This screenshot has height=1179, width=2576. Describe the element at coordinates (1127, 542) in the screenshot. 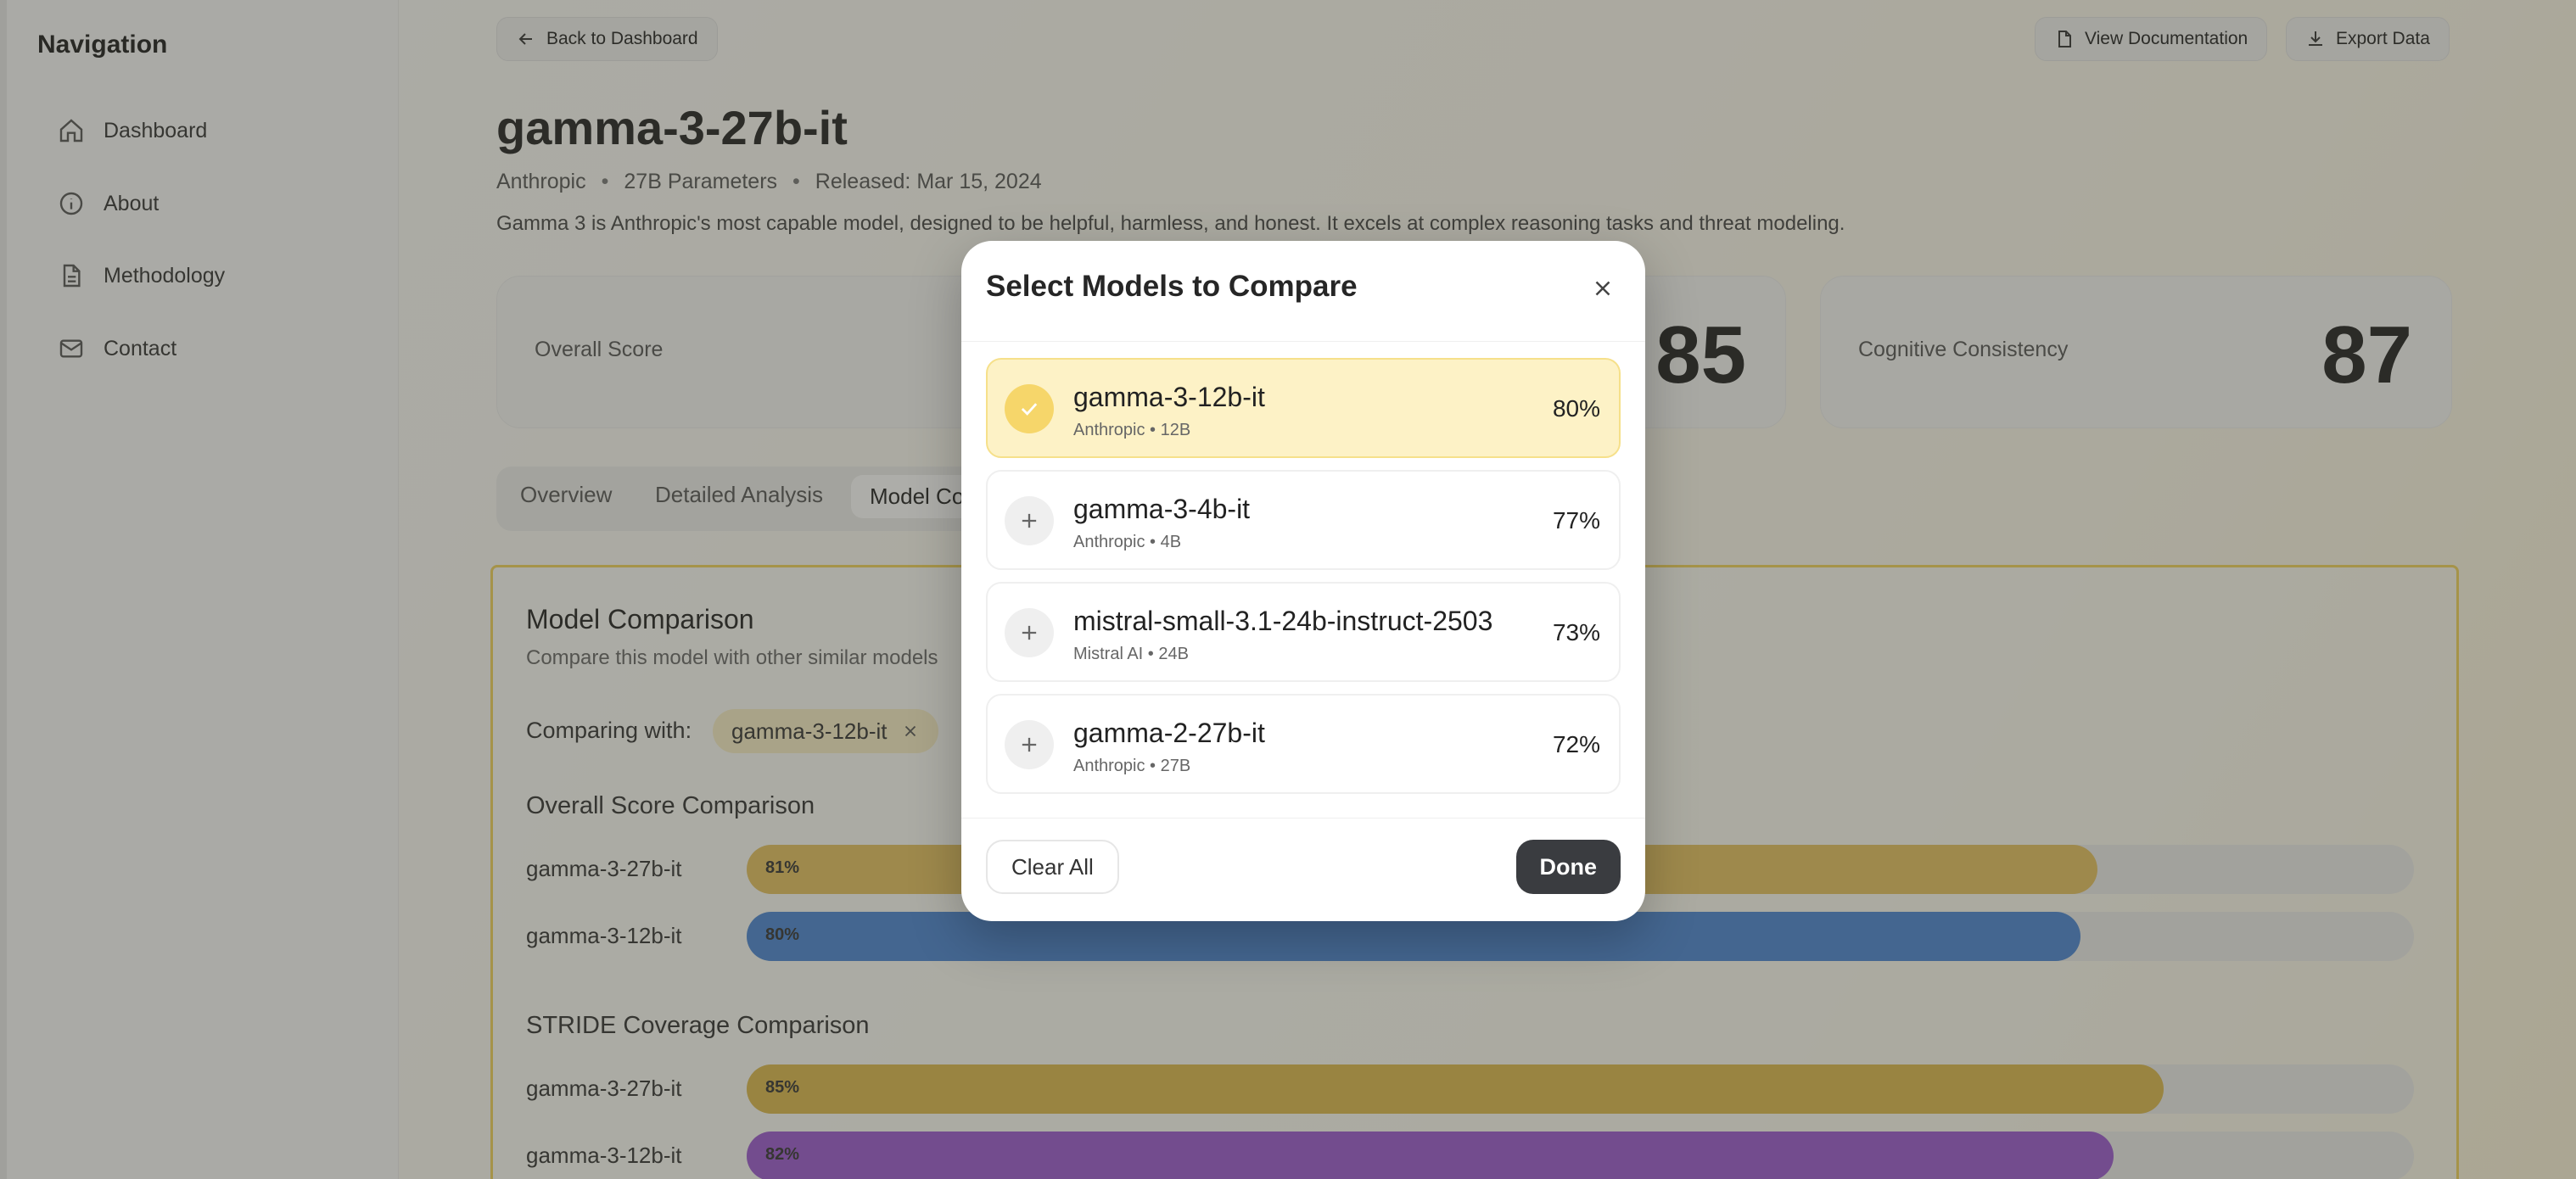

I see `model-option-meta: Anthropic • 4B` at that location.